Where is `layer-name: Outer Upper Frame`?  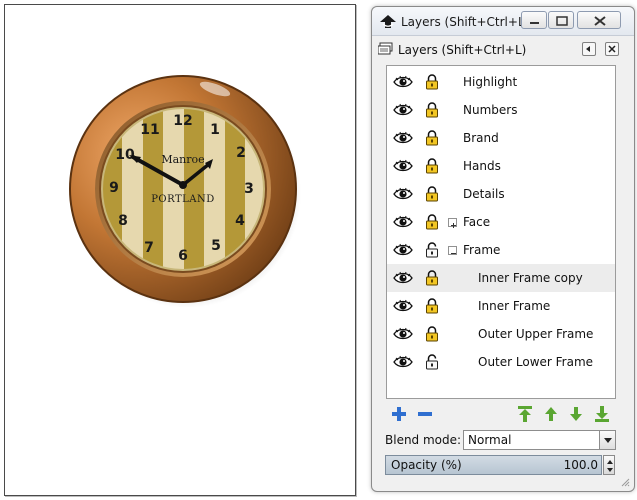 layer-name: Outer Upper Frame is located at coordinates (536, 334).